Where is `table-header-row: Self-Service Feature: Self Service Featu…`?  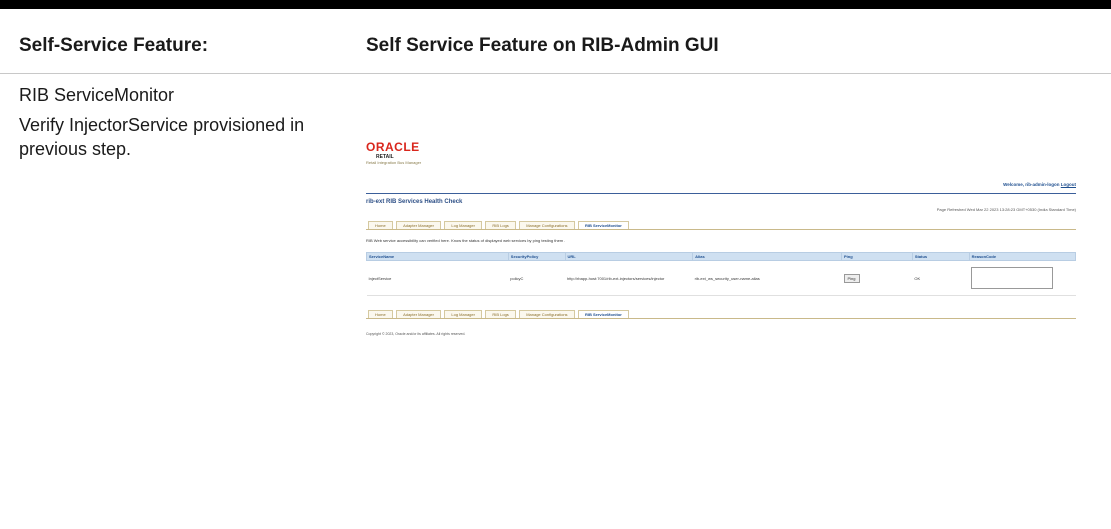 table-header-row: Self-Service Feature: Self Service Featu… is located at coordinates (555, 41).